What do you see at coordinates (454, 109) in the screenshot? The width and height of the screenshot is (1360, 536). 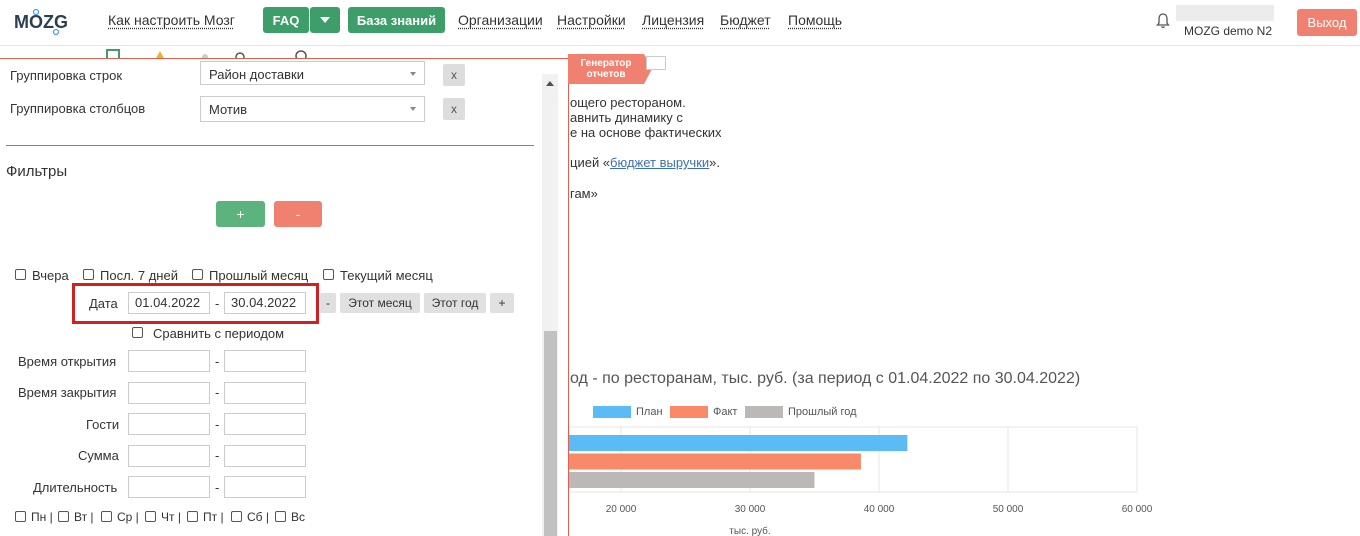 I see `col-grouping-clear-button: x` at bounding box center [454, 109].